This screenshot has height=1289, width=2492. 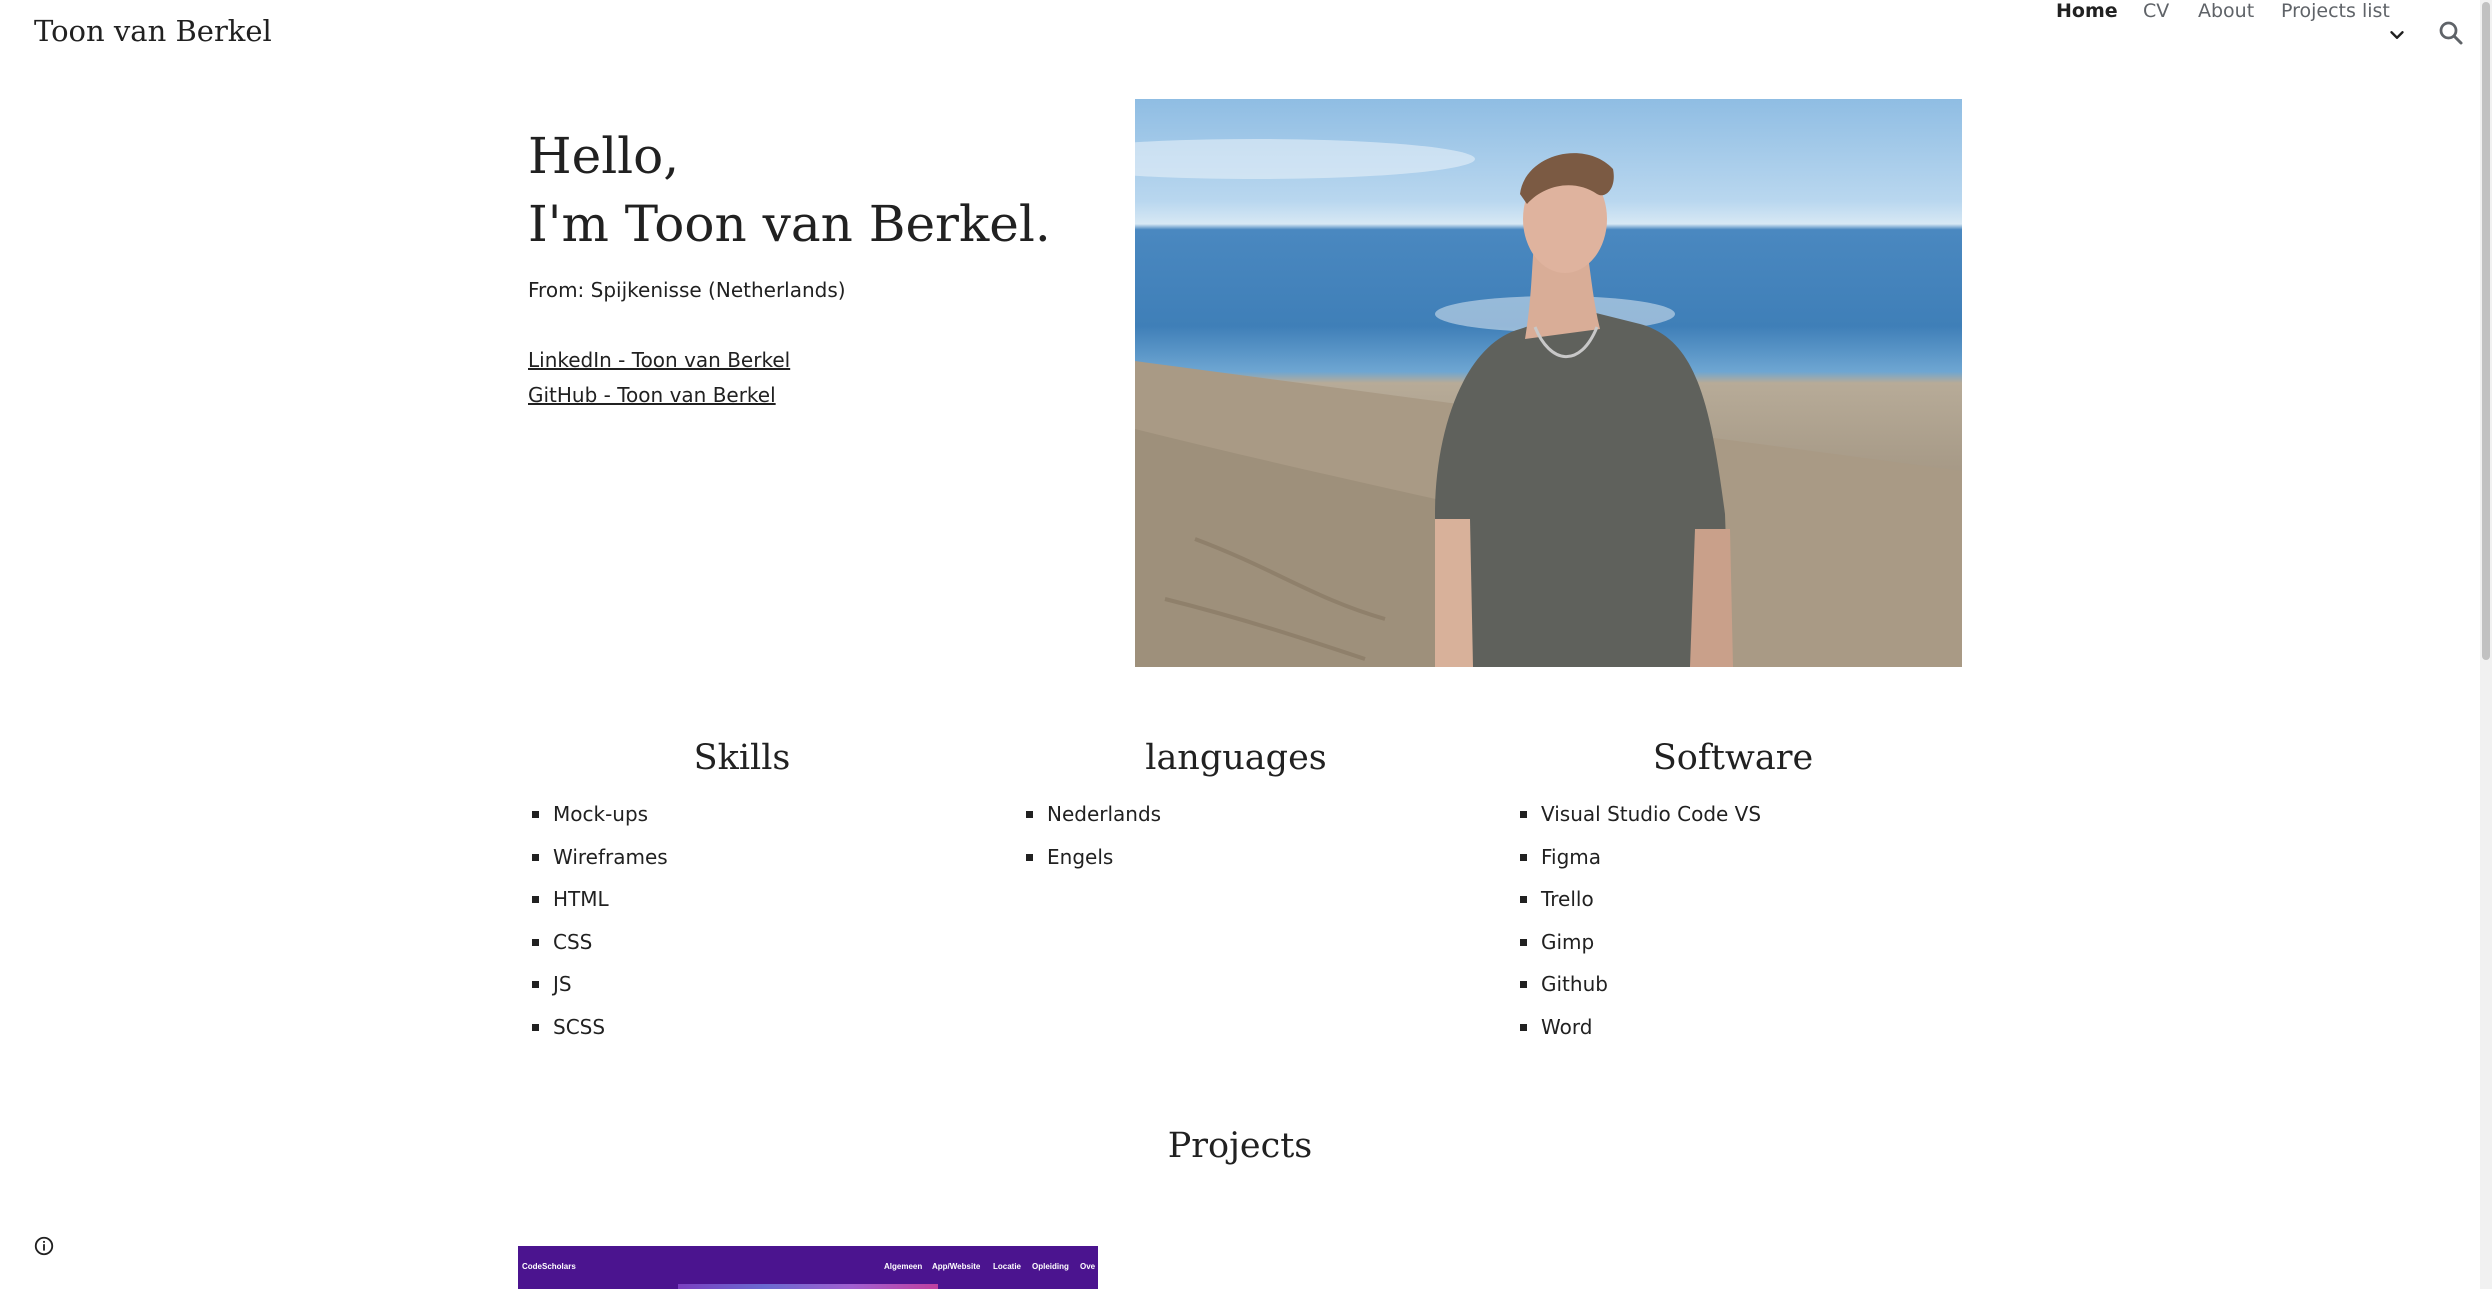 What do you see at coordinates (956, 1266) in the screenshot?
I see `thumbnail-nav-item: App/Website` at bounding box center [956, 1266].